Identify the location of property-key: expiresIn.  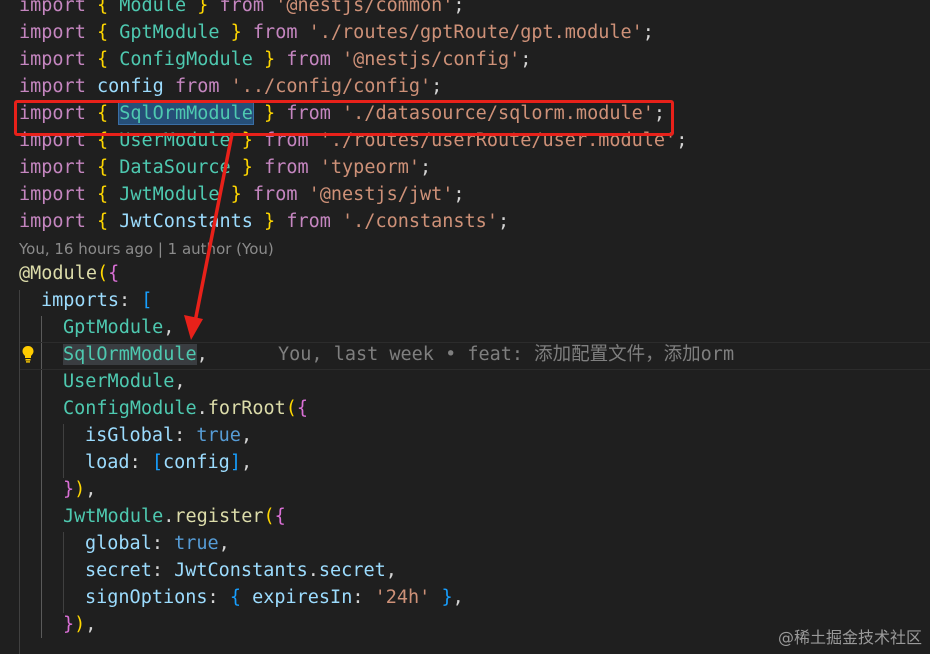
(302, 597).